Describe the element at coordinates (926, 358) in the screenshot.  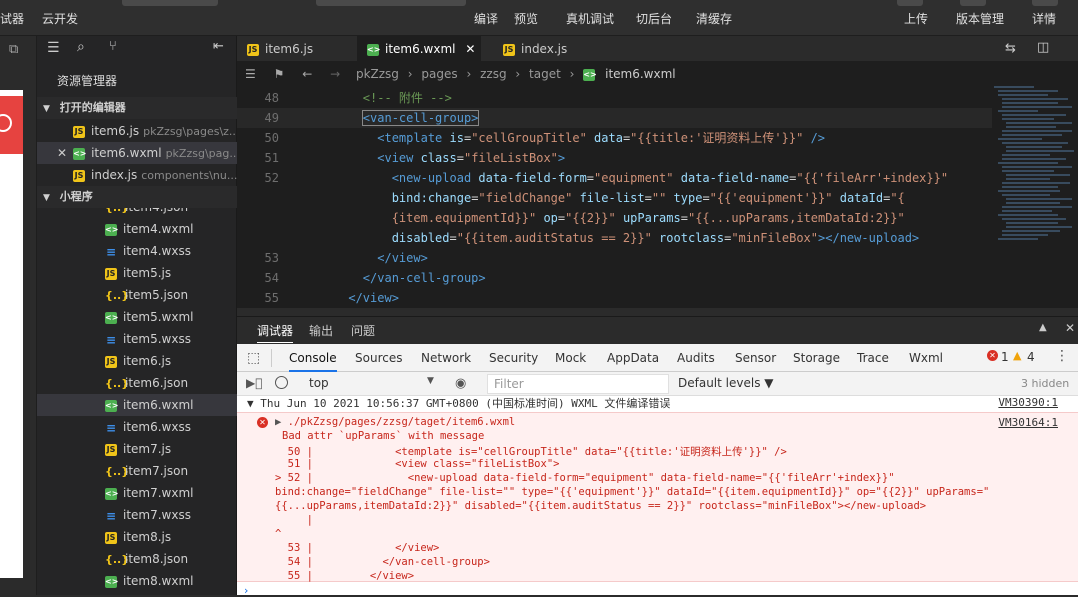
I see `devtools-tab-wxml: Wxml` at that location.